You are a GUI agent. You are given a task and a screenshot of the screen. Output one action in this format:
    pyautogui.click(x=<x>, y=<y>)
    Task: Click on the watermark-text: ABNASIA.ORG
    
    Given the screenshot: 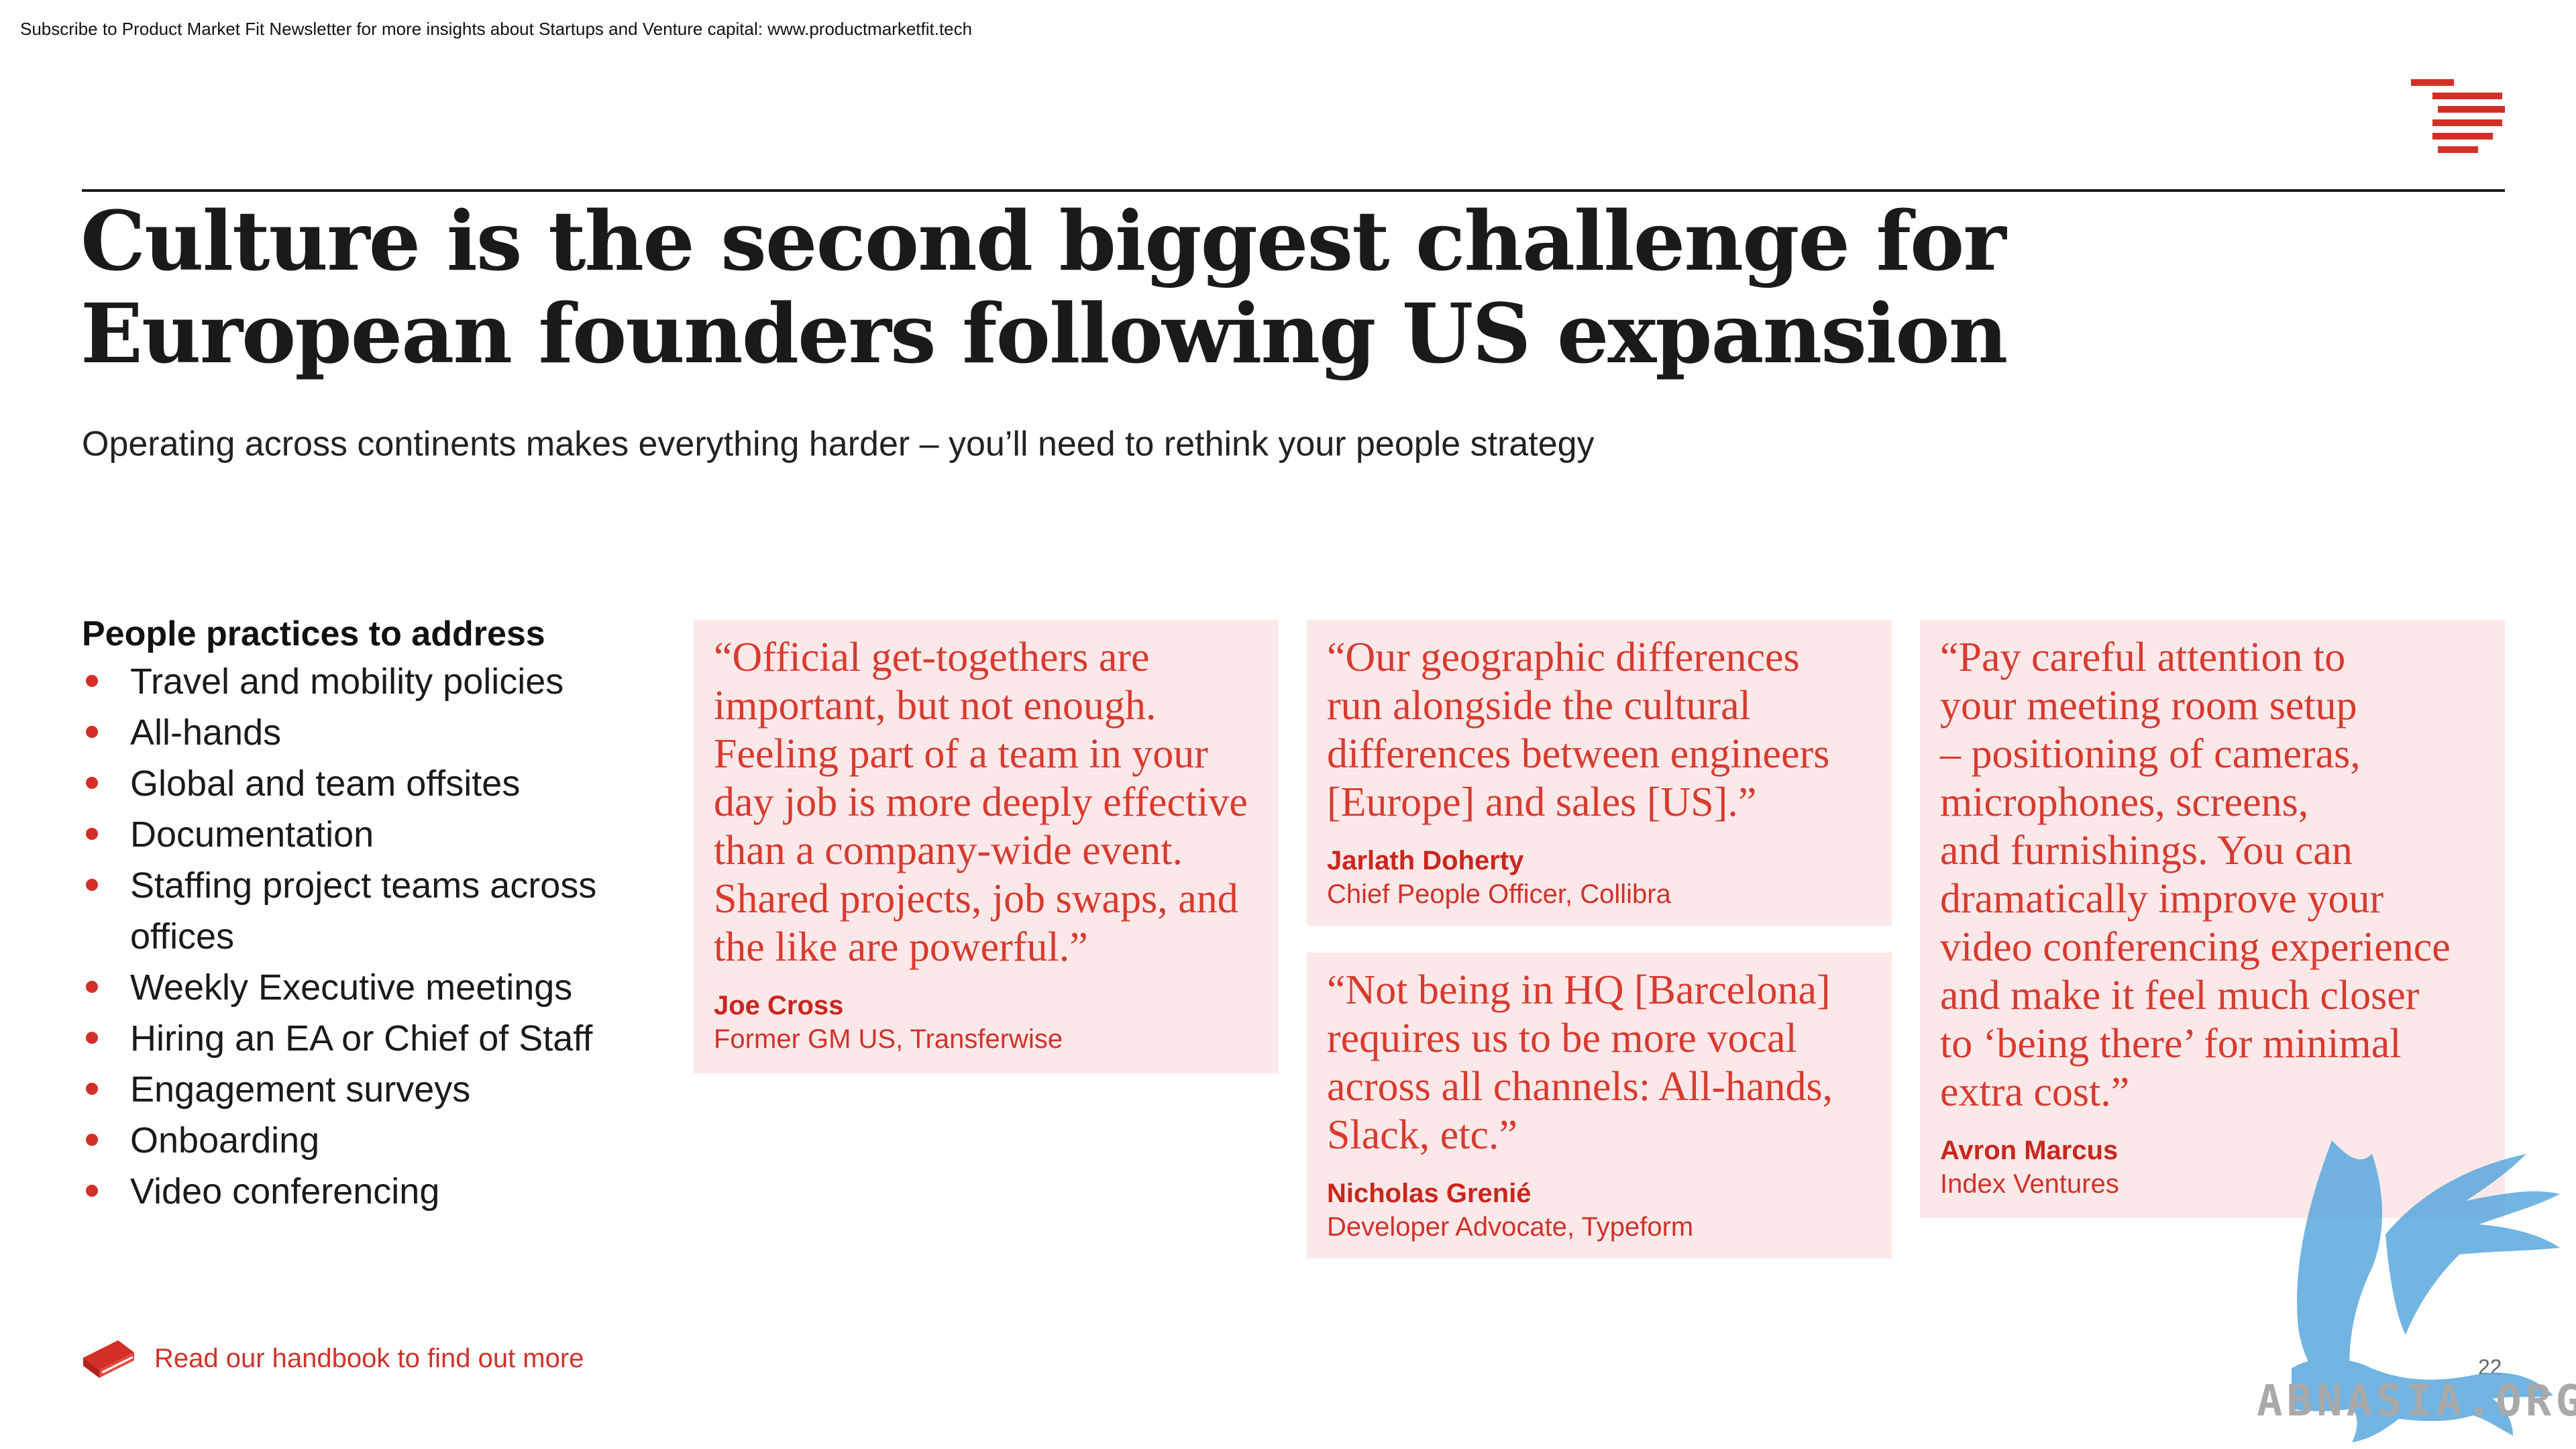 What is the action you would take?
    pyautogui.click(x=2416, y=1401)
    